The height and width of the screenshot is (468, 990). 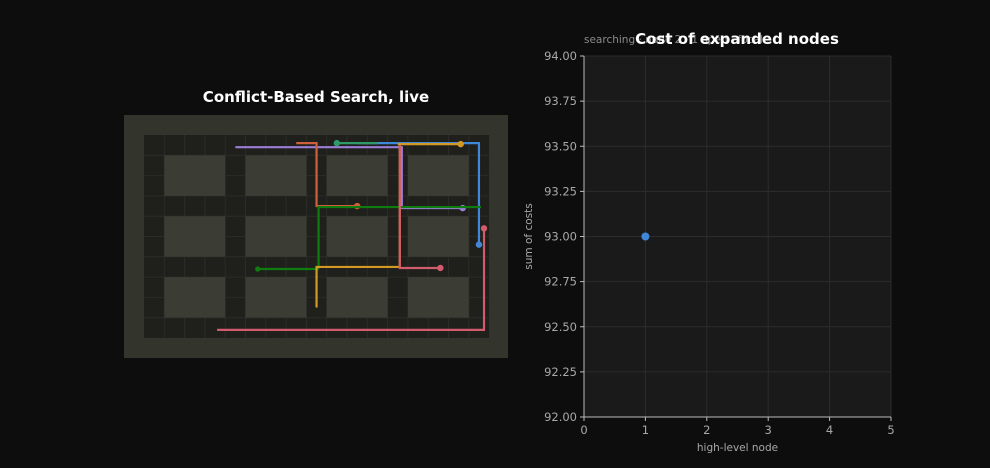 What do you see at coordinates (560, 101) in the screenshot?
I see `y-tick-label: 93.75` at bounding box center [560, 101].